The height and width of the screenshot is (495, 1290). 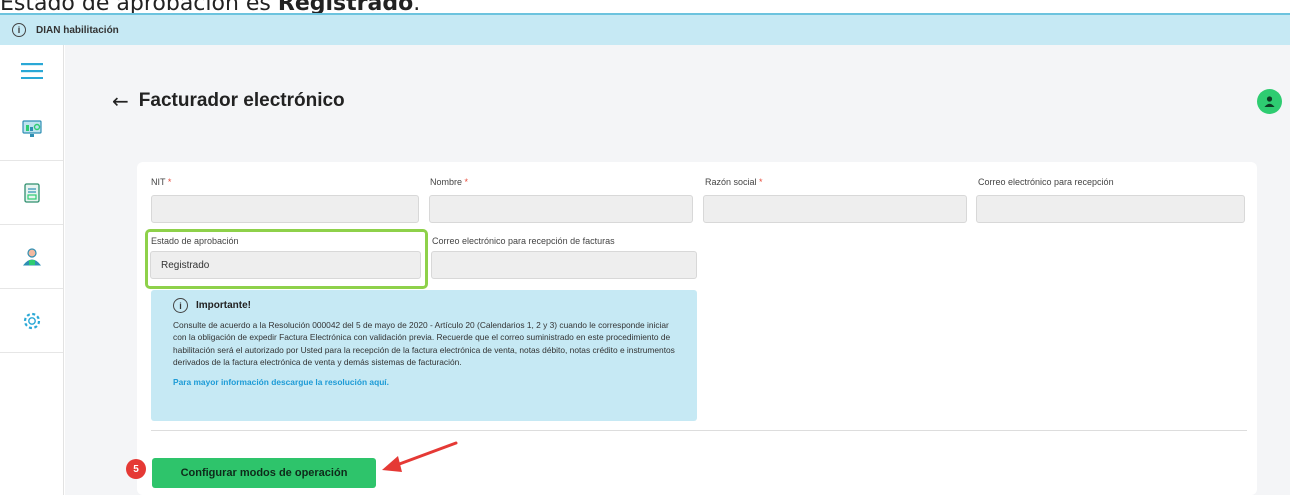 I want to click on notice-title: Importante!, so click(x=223, y=305).